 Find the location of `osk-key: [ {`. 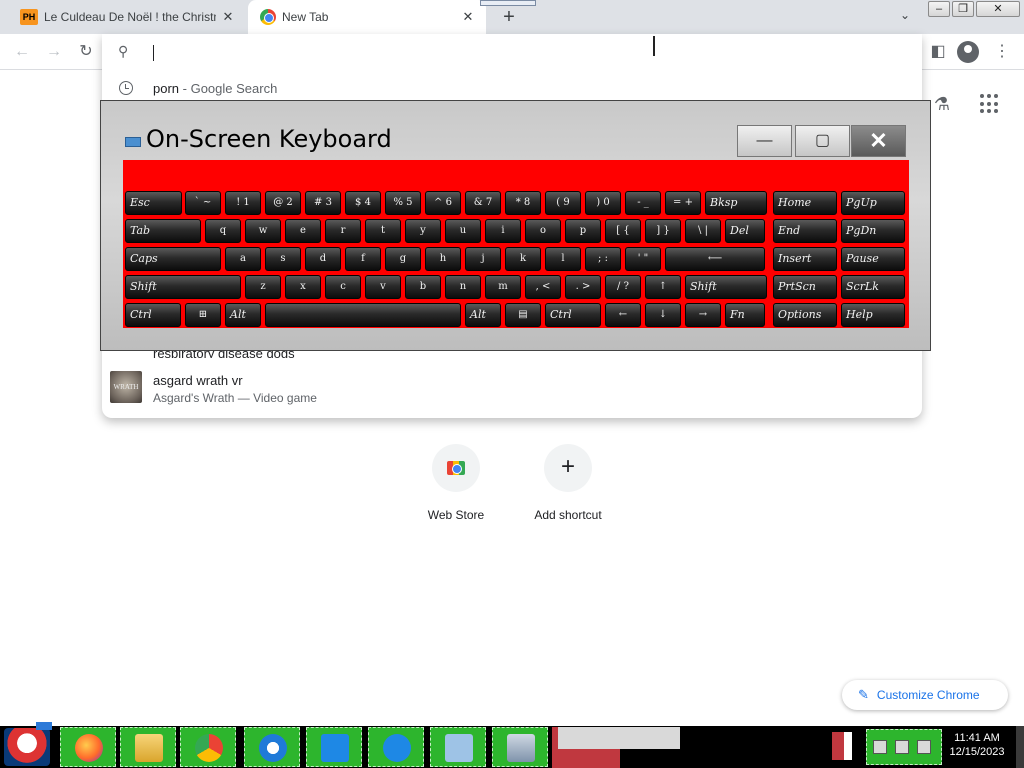

osk-key: [ { is located at coordinates (623, 231).